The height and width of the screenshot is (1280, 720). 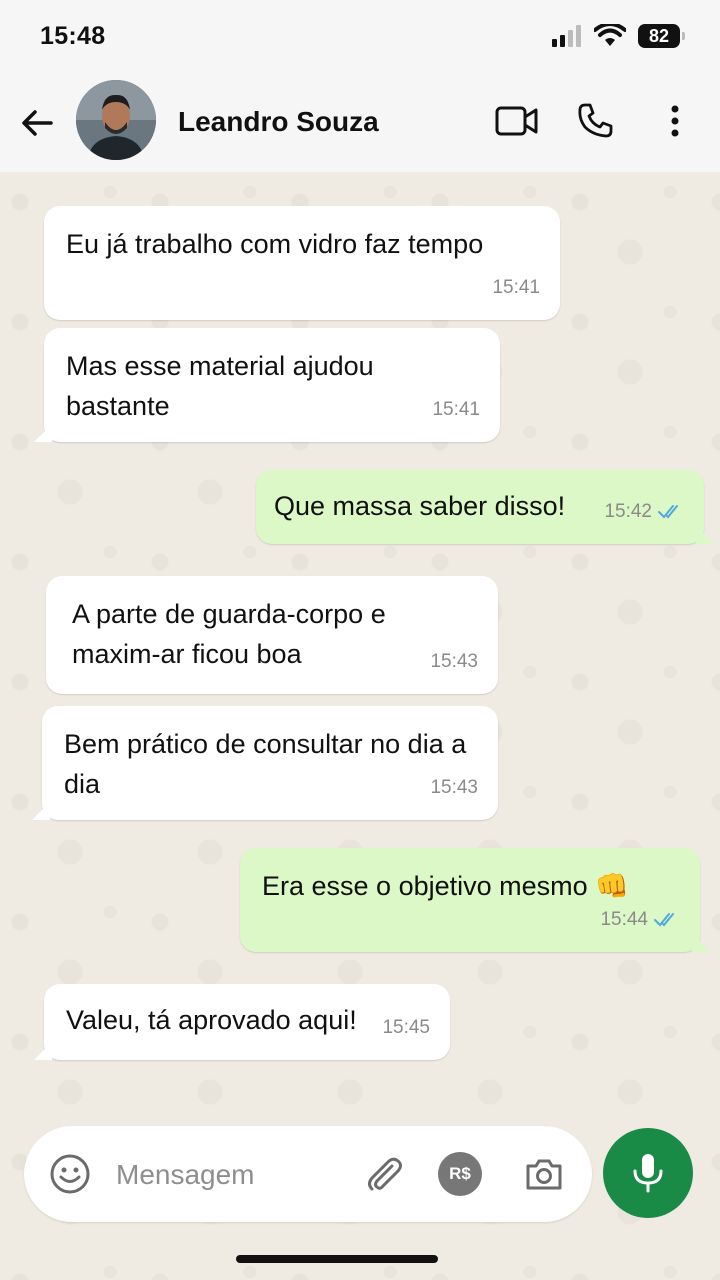 I want to click on more-options-button, so click(x=675, y=121).